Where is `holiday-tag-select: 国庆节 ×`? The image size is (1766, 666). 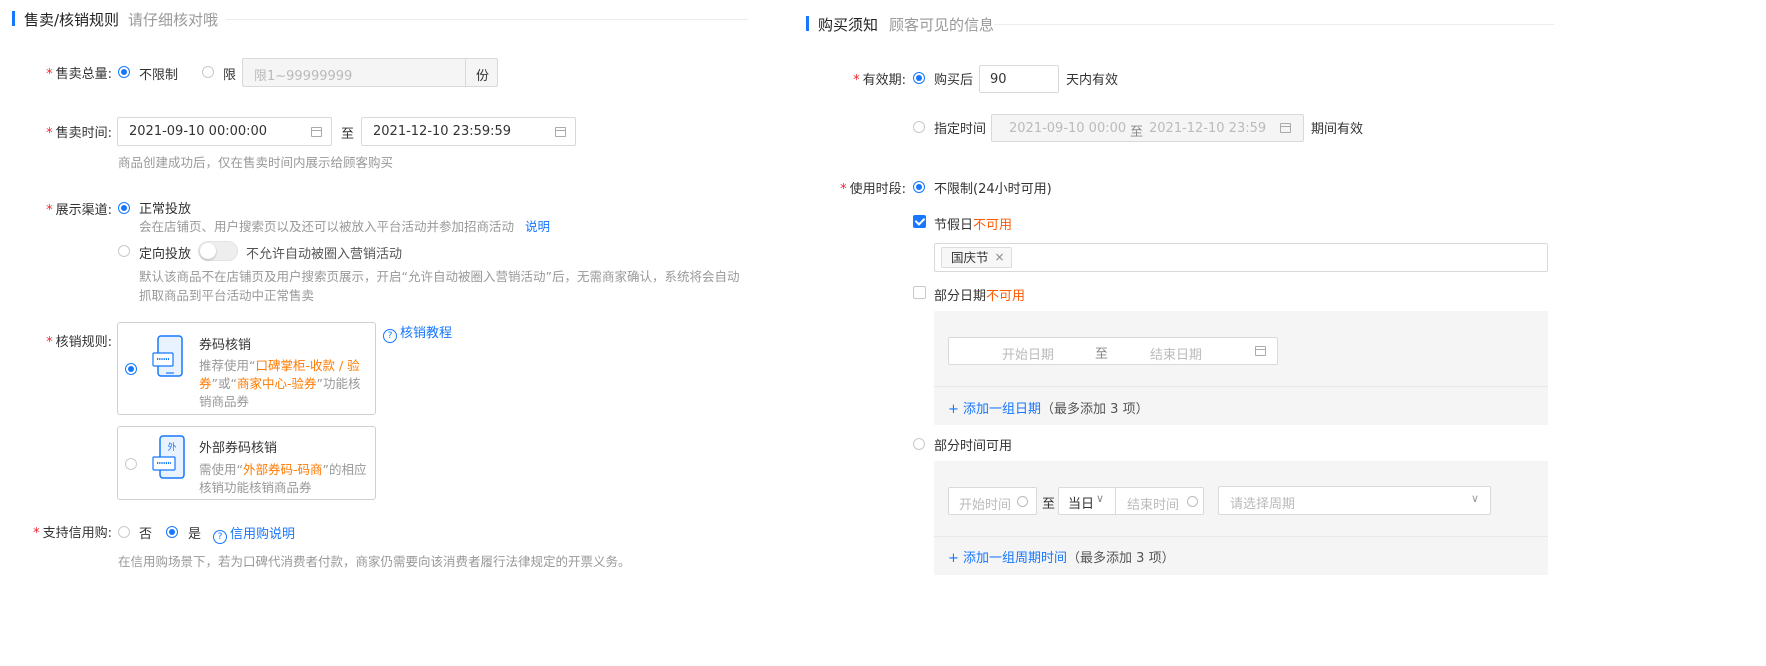 holiday-tag-select: 国庆节 × is located at coordinates (1241, 257).